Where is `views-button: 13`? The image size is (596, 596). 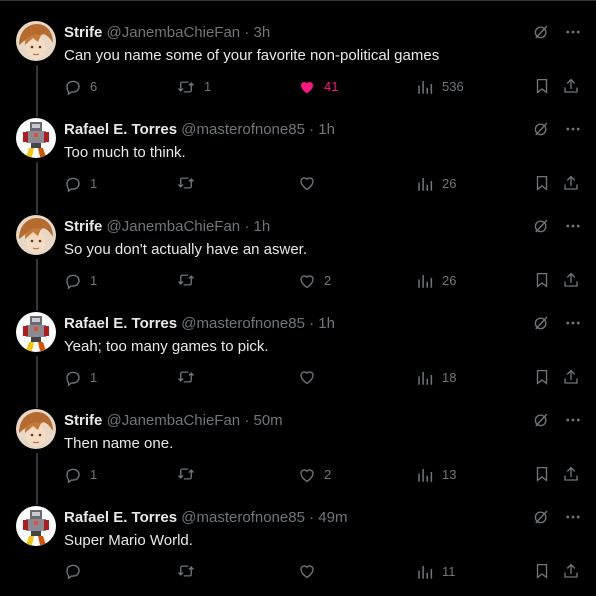
views-button: 13 is located at coordinates (436, 475).